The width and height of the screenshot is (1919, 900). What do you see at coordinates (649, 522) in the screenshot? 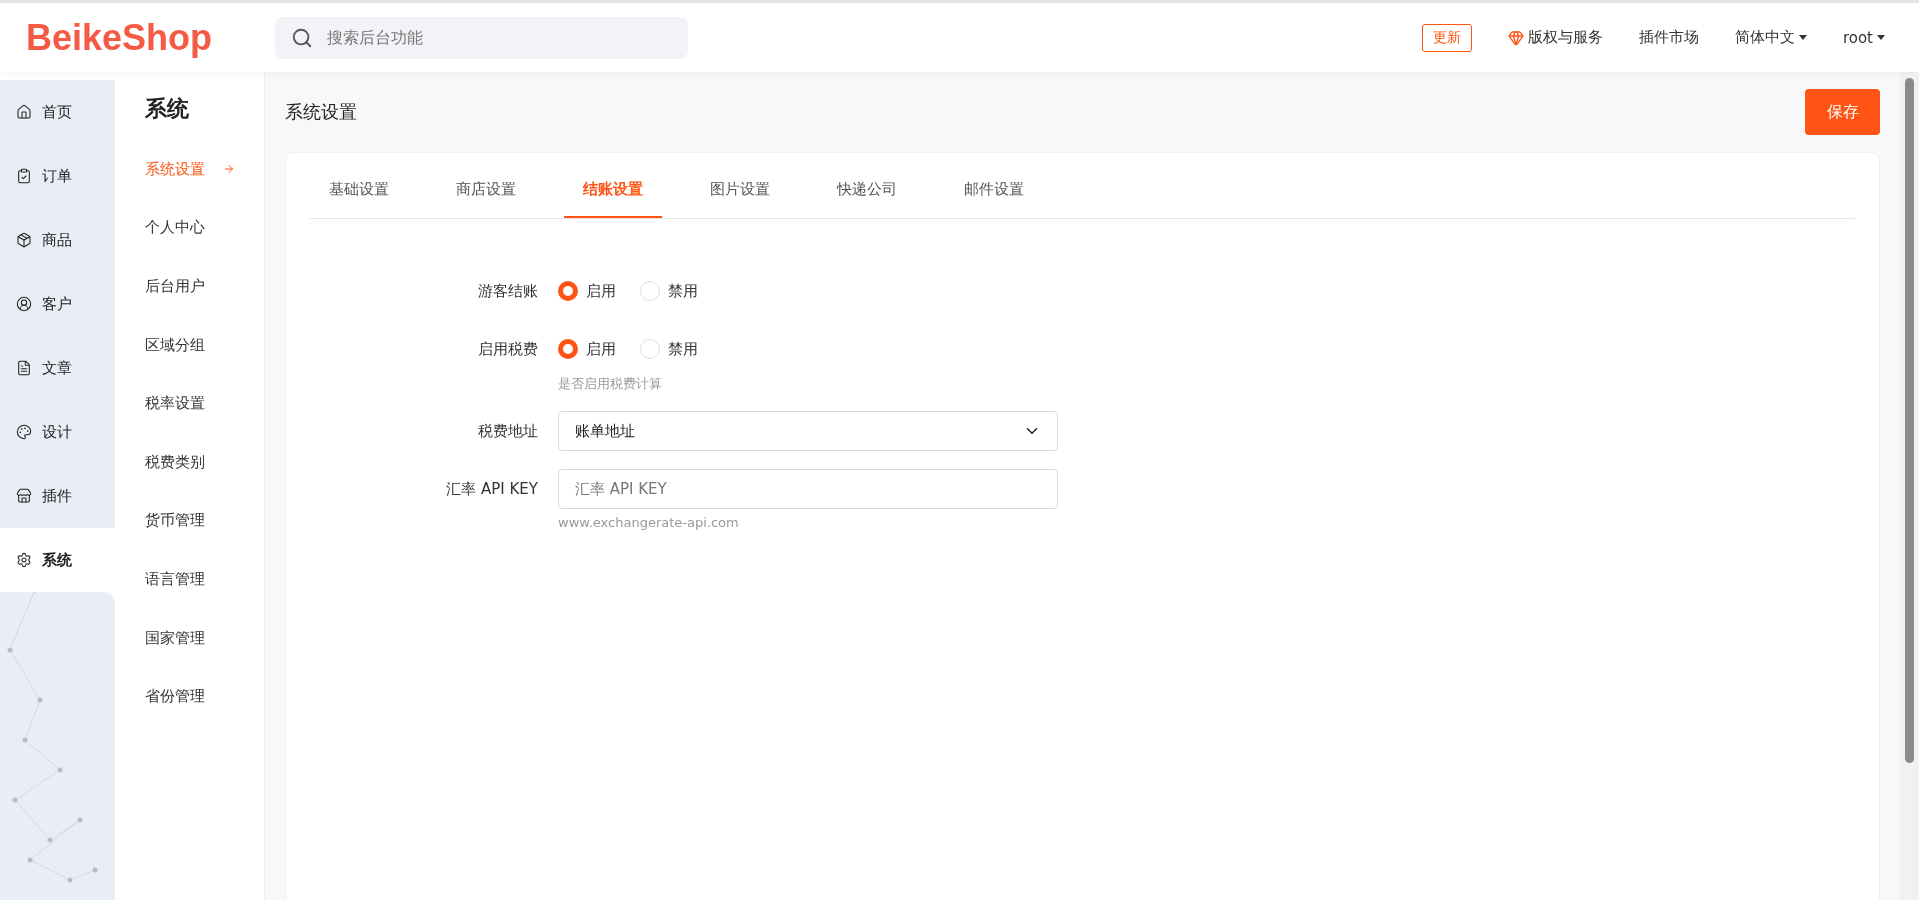
I see `help-text: www.exchangerate-api.com` at bounding box center [649, 522].